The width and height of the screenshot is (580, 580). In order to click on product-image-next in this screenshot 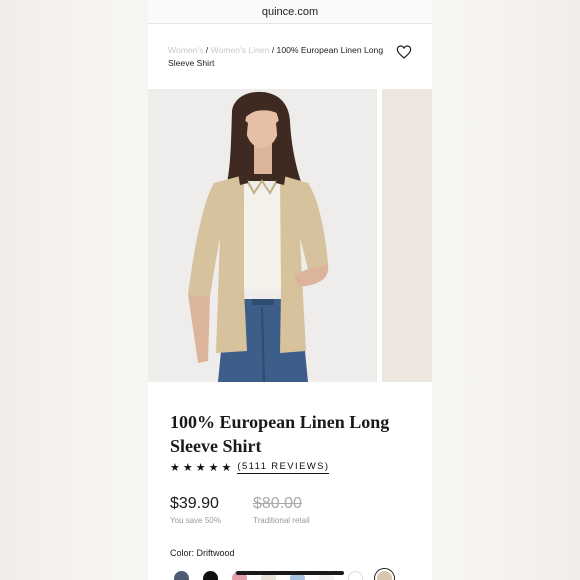, I will do `click(407, 235)`.